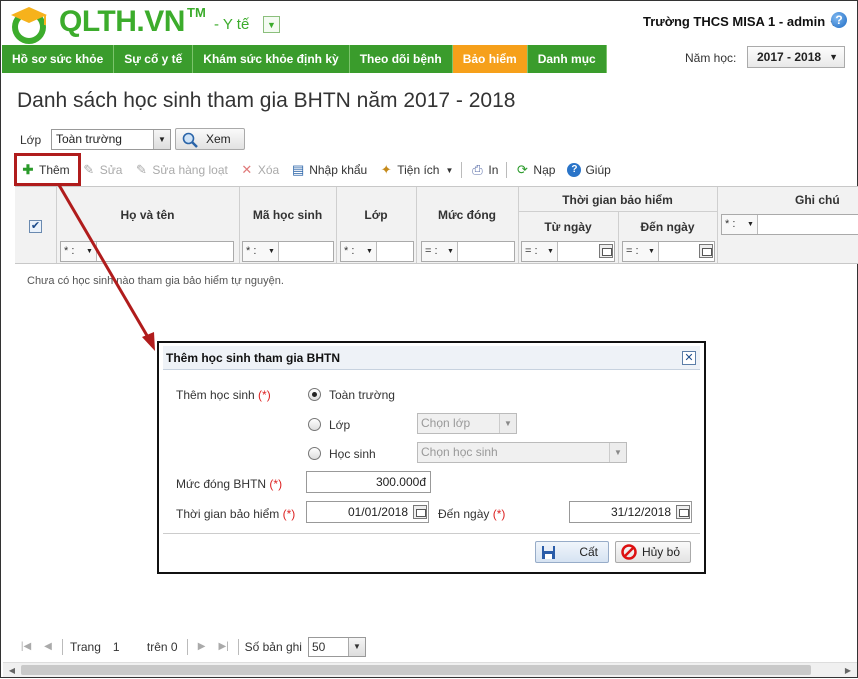 Image resolution: width=858 pixels, height=679 pixels. I want to click on radio-class, so click(314, 424).